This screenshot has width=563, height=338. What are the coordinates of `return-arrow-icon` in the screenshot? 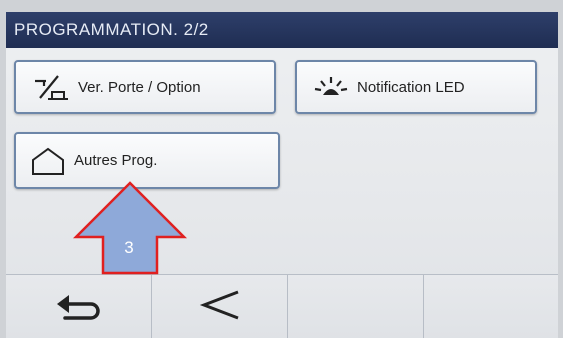 It's located at (79, 307).